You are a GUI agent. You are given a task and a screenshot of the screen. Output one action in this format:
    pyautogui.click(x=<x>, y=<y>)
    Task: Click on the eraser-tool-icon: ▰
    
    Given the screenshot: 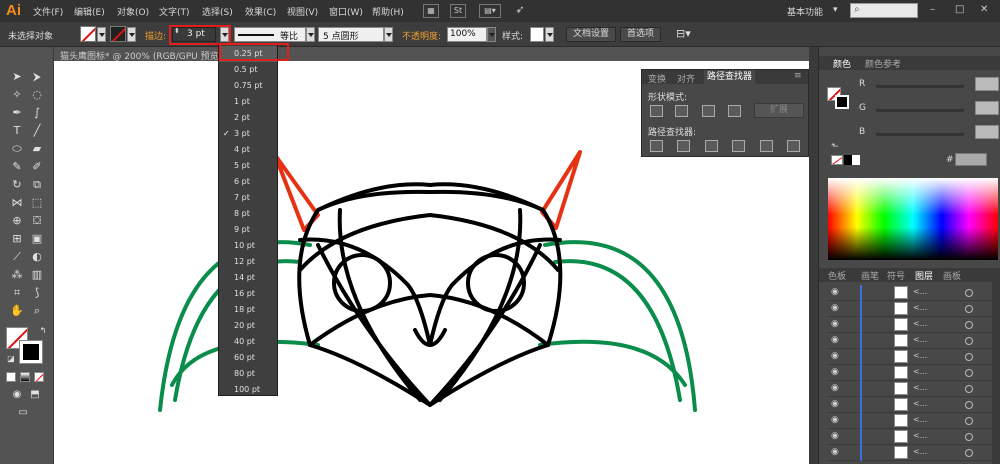 What is the action you would take?
    pyautogui.click(x=37, y=149)
    